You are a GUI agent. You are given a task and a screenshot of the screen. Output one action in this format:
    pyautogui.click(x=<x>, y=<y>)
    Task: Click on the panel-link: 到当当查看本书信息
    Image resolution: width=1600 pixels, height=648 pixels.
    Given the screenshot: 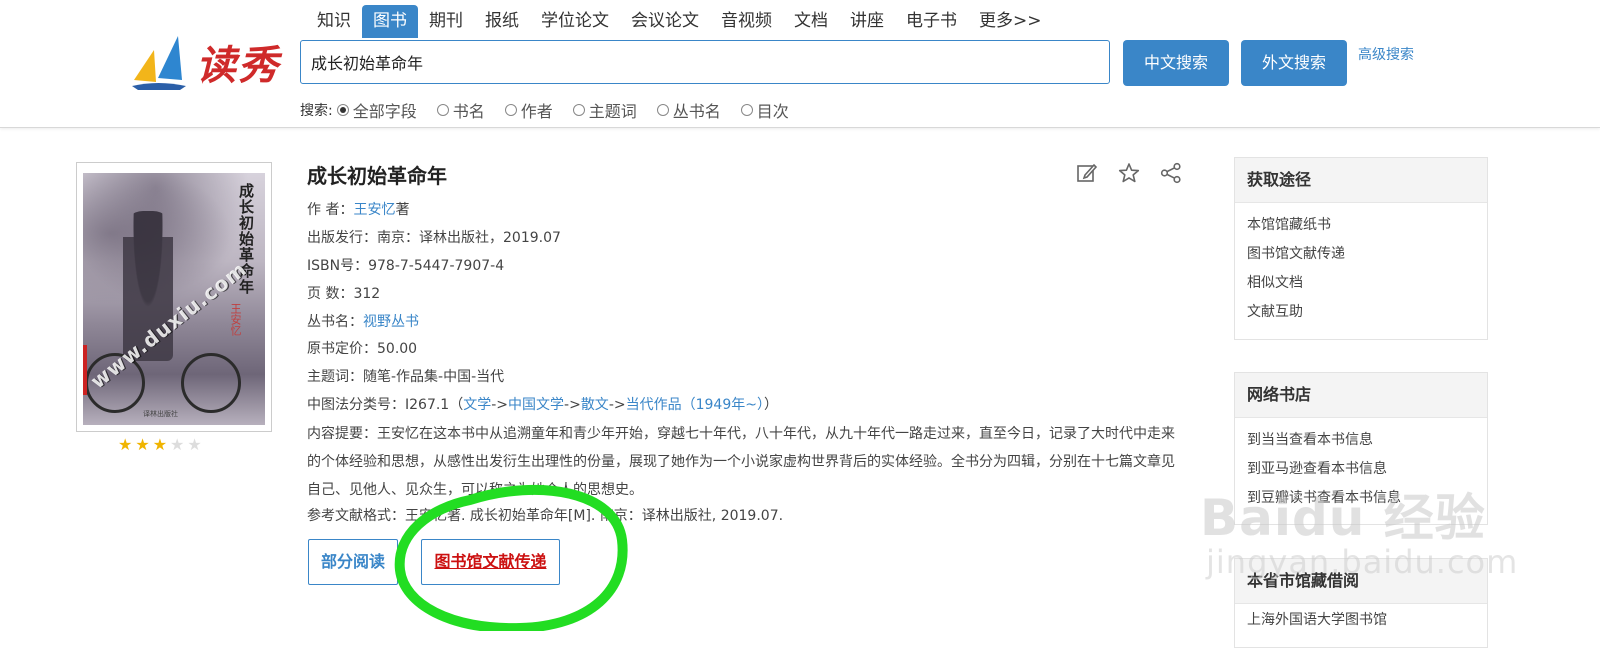 What is the action you would take?
    pyautogui.click(x=1361, y=440)
    